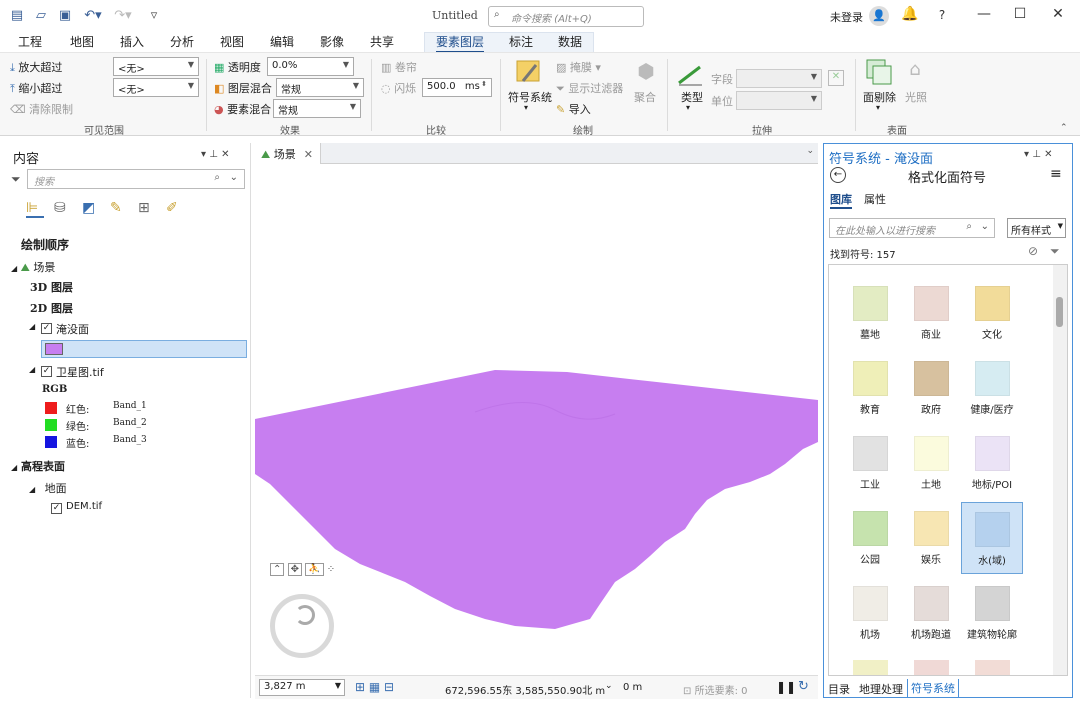  I want to click on lighting-button: 光照, so click(916, 97).